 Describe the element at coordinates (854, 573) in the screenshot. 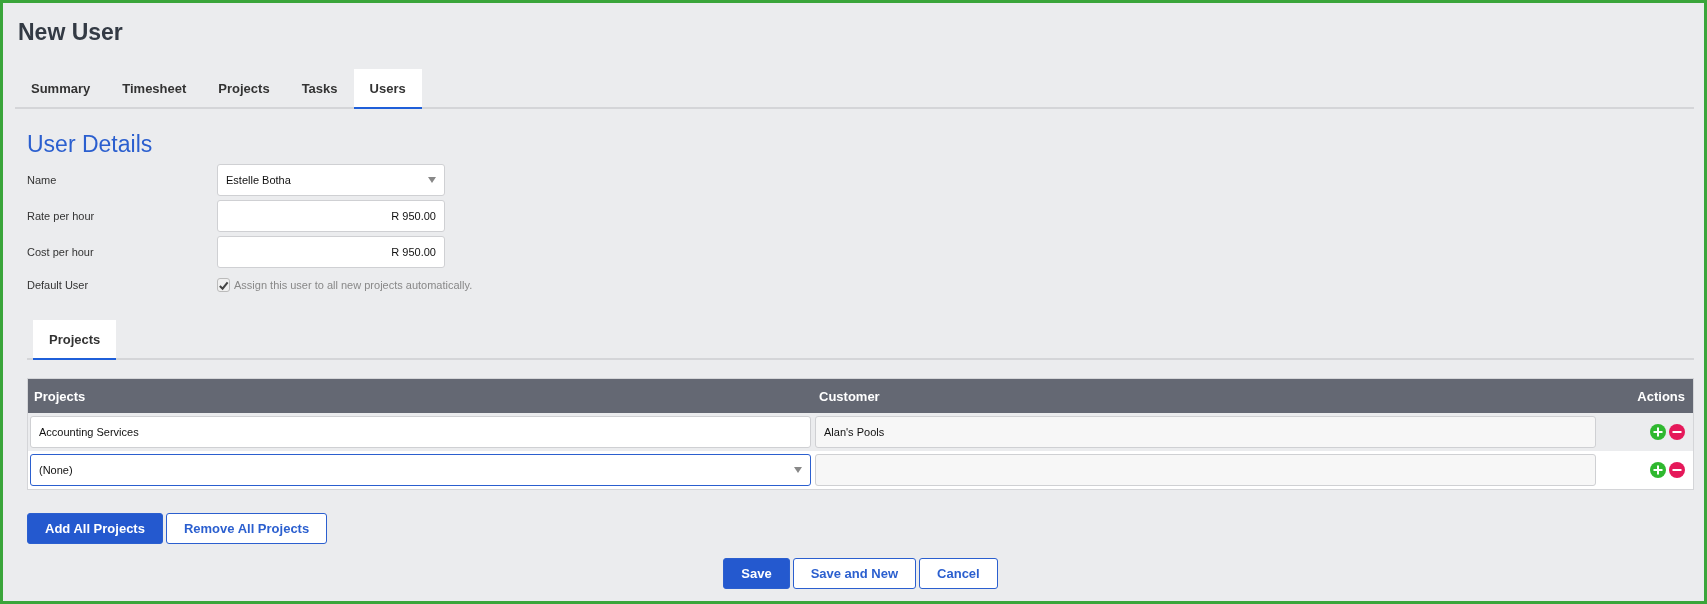

I see `button: Save and New` at that location.